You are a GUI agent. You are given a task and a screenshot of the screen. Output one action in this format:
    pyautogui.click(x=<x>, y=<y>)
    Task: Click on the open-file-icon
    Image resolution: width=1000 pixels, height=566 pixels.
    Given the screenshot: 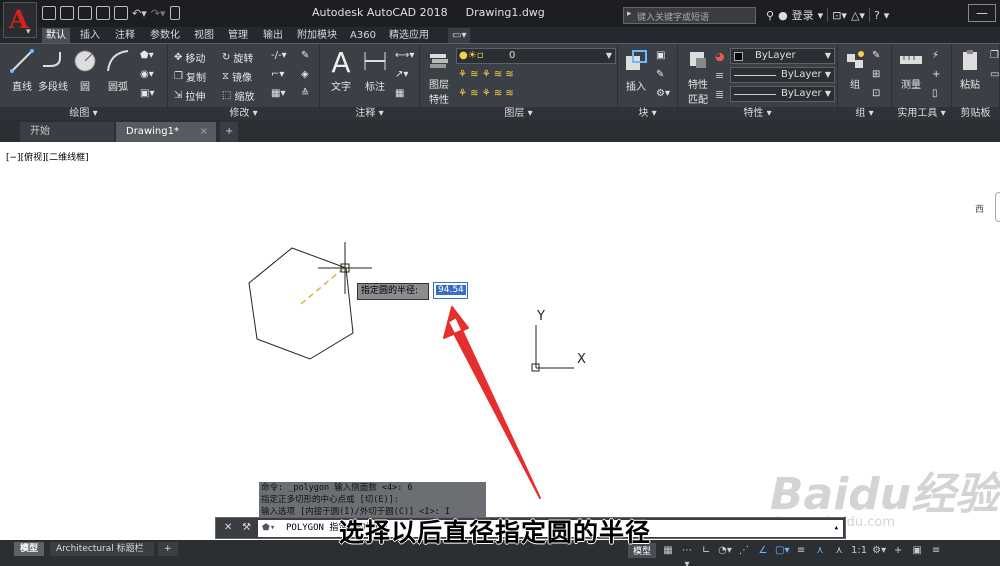 What is the action you would take?
    pyautogui.click(x=67, y=13)
    